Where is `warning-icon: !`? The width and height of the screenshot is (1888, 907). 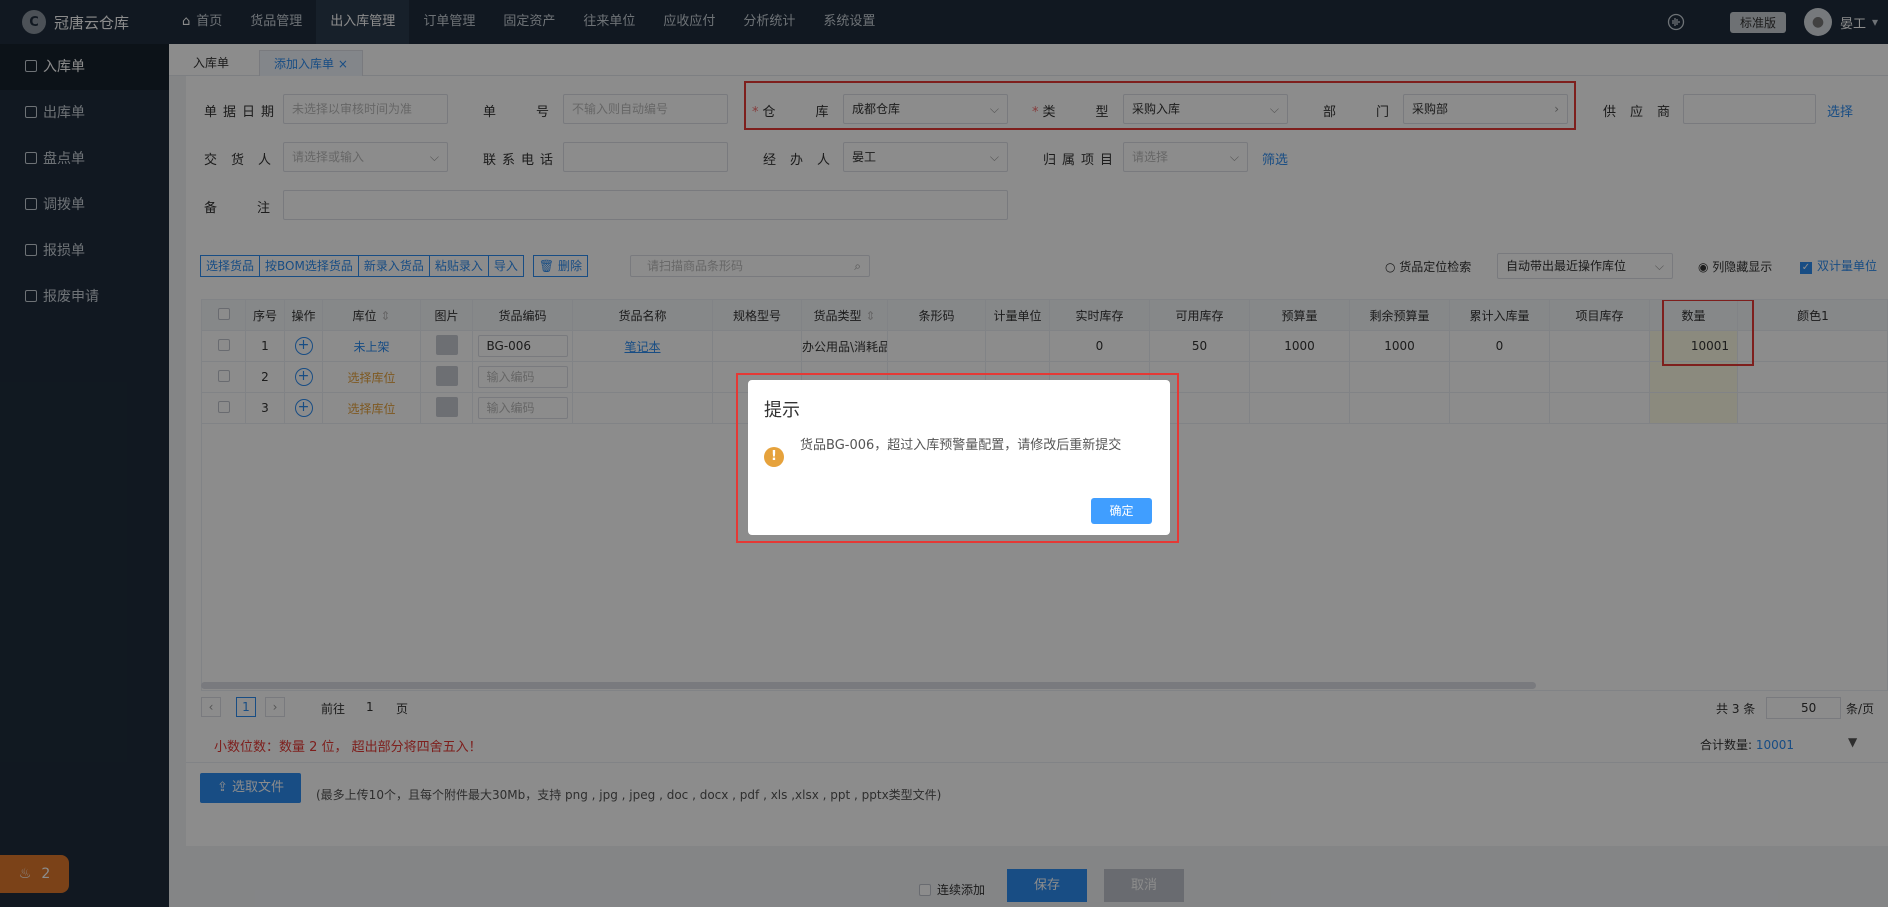 warning-icon: ! is located at coordinates (774, 457).